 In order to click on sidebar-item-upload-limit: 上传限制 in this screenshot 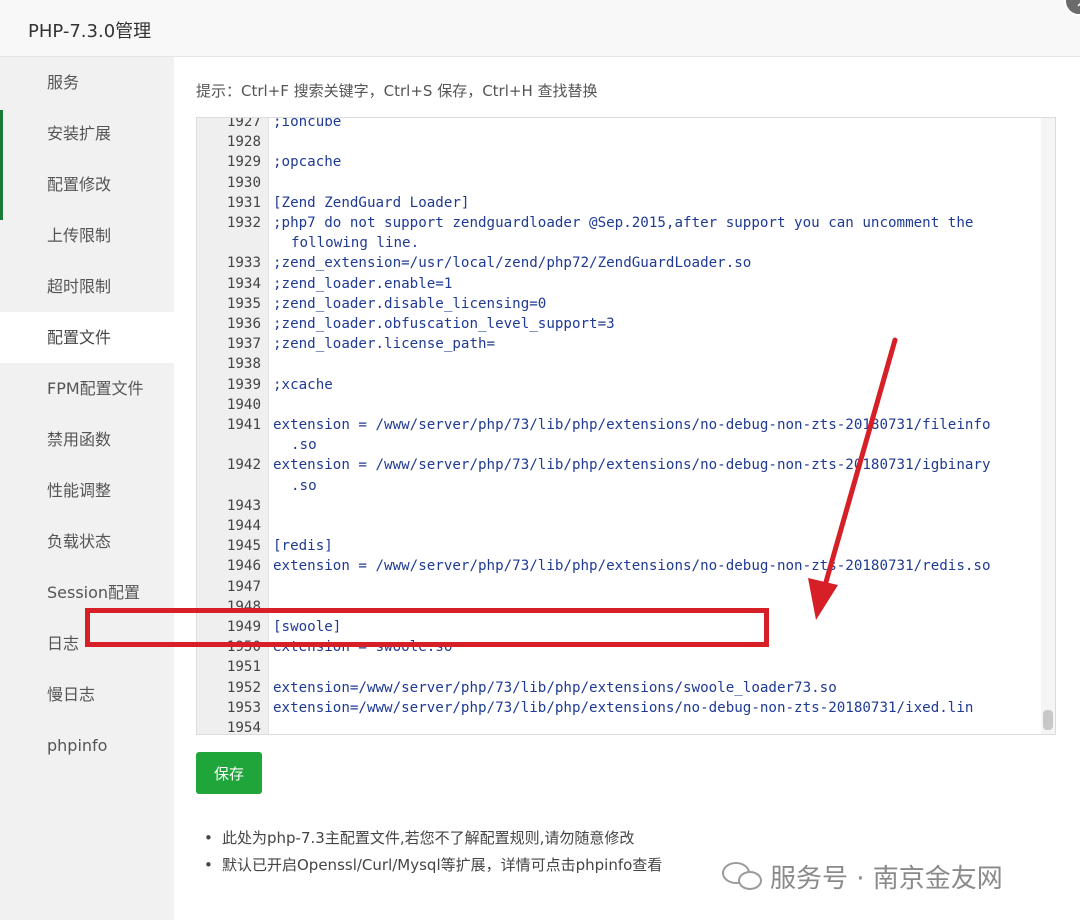, I will do `click(87, 235)`.